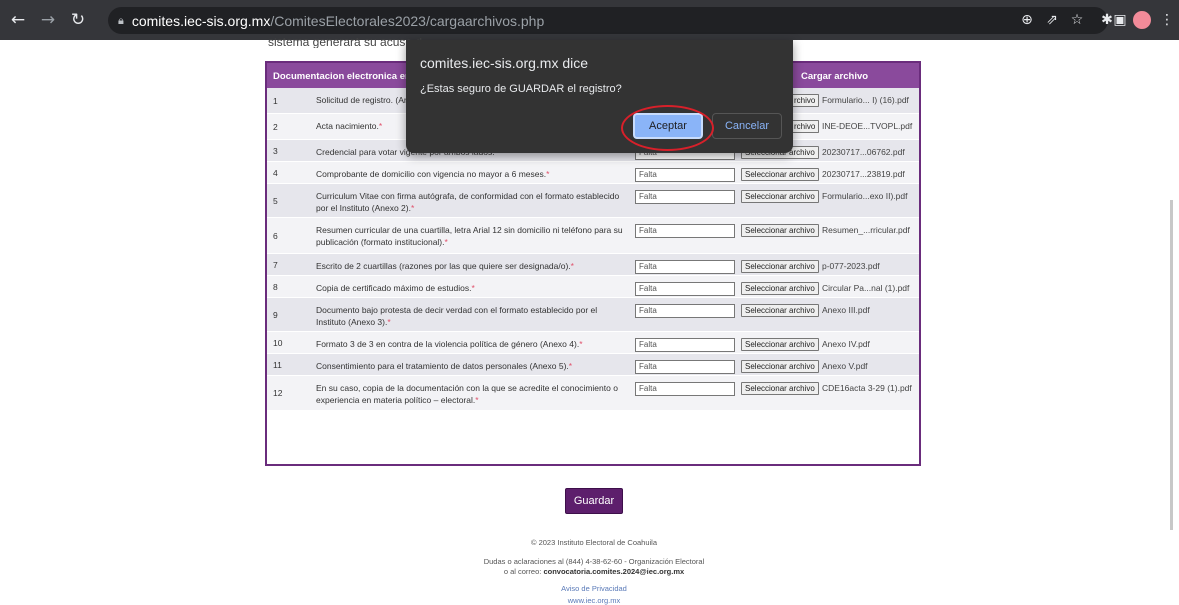 The height and width of the screenshot is (605, 1179). I want to click on row-number: 4, so click(275, 172).